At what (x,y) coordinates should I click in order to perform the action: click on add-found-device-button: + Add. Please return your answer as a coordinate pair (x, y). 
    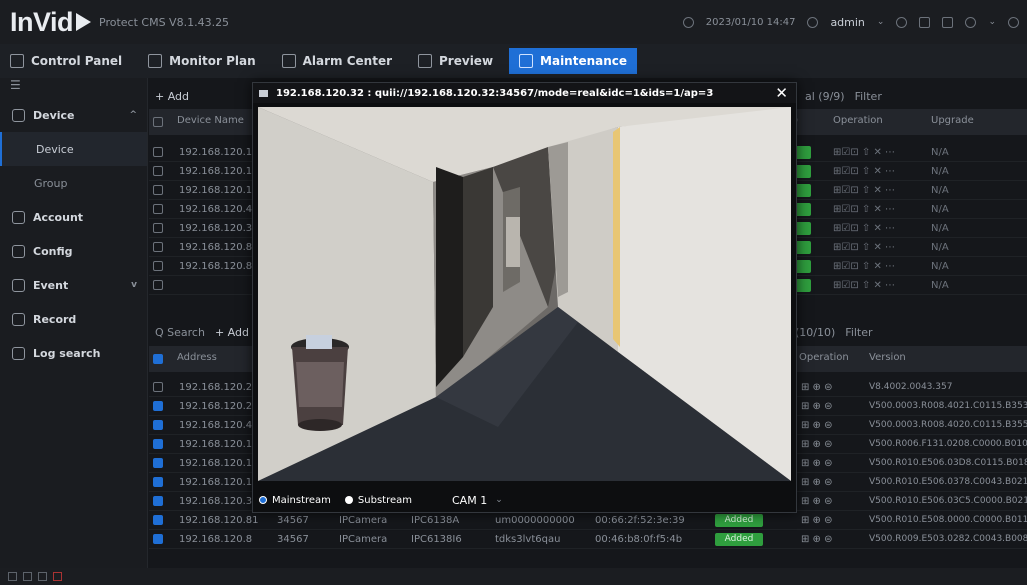
    Looking at the image, I should click on (232, 332).